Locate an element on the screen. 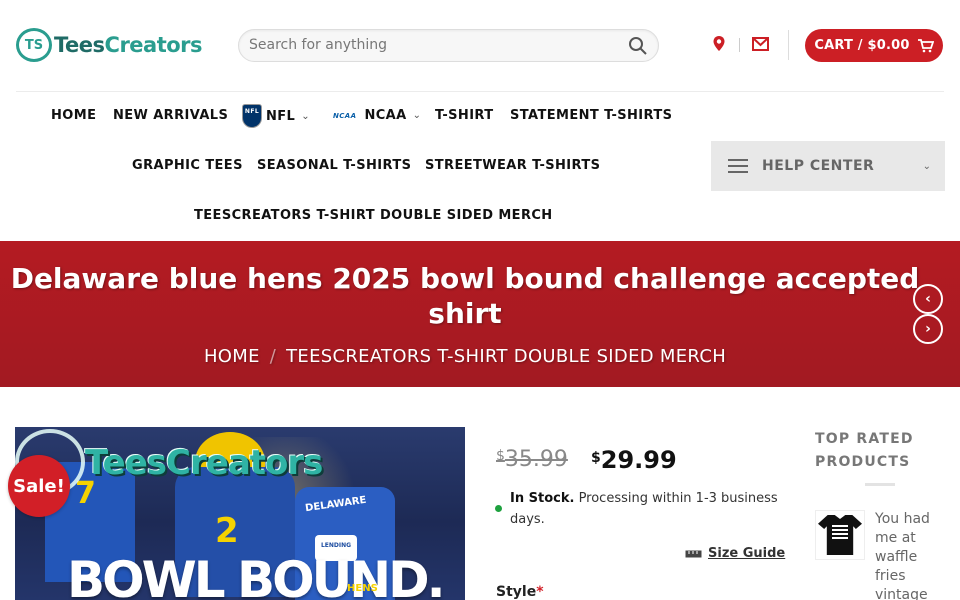 The height and width of the screenshot is (600, 960). nav-statement-t-shirts: STATEMENT T-SHIRTS is located at coordinates (591, 115).